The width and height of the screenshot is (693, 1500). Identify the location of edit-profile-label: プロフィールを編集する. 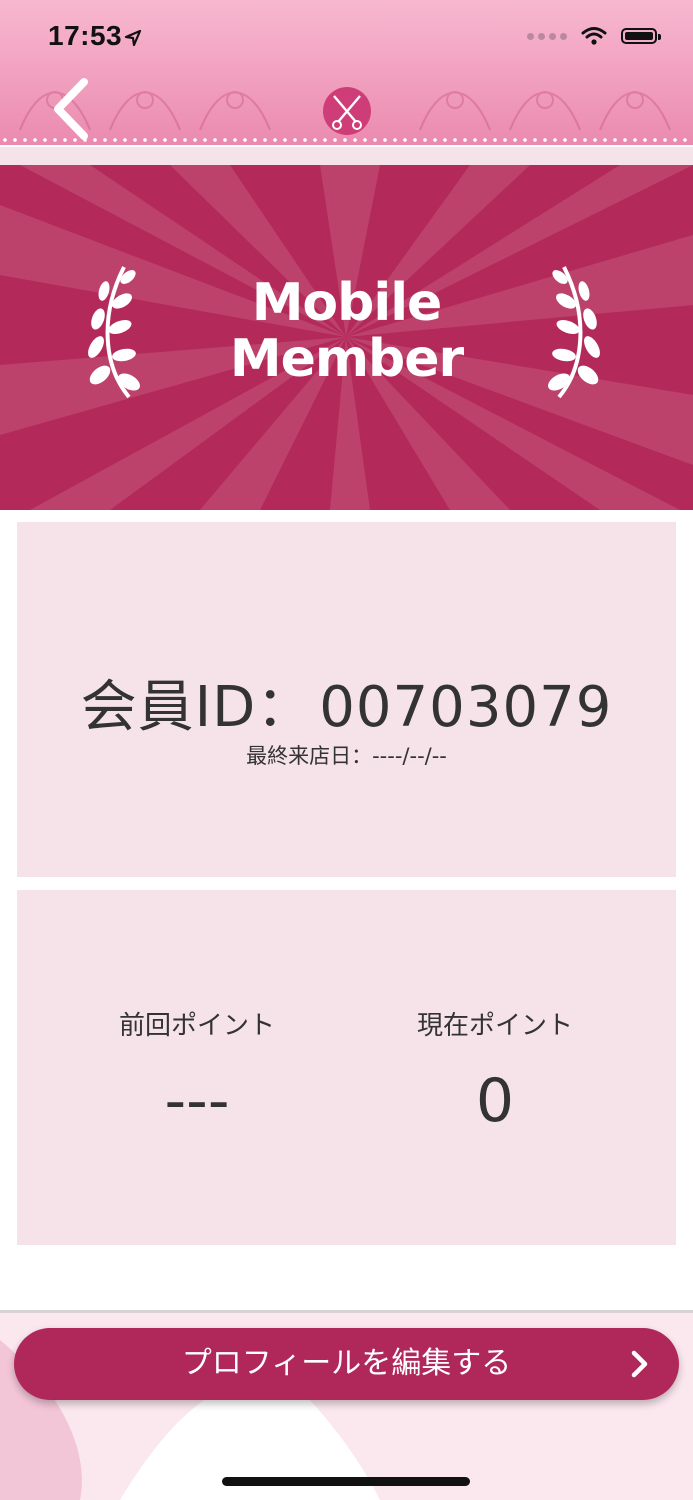
(346, 1363).